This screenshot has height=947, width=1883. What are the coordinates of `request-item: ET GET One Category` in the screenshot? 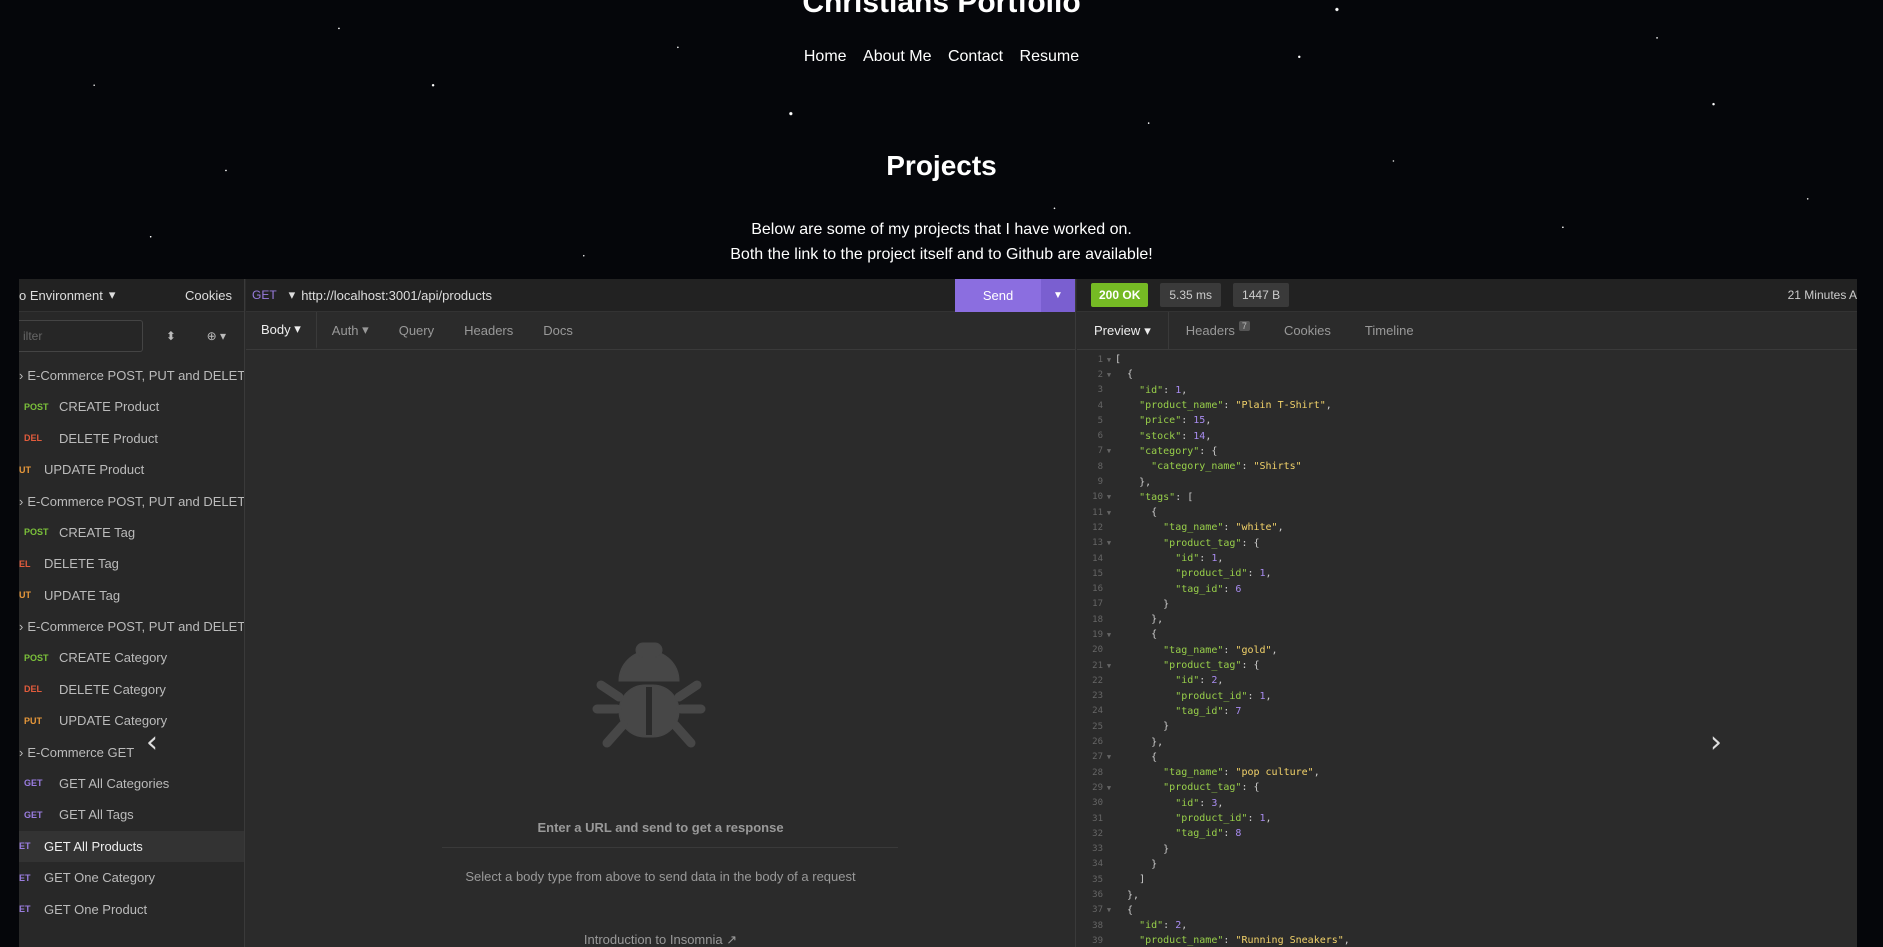 It's located at (131, 878).